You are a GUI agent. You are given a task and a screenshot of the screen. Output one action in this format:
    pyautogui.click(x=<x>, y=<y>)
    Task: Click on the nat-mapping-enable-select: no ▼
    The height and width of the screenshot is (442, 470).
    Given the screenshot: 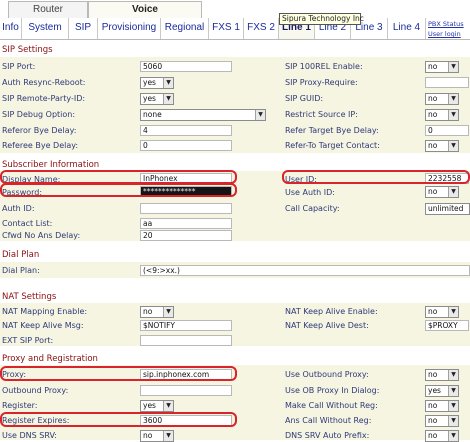 What is the action you would take?
    pyautogui.click(x=157, y=312)
    